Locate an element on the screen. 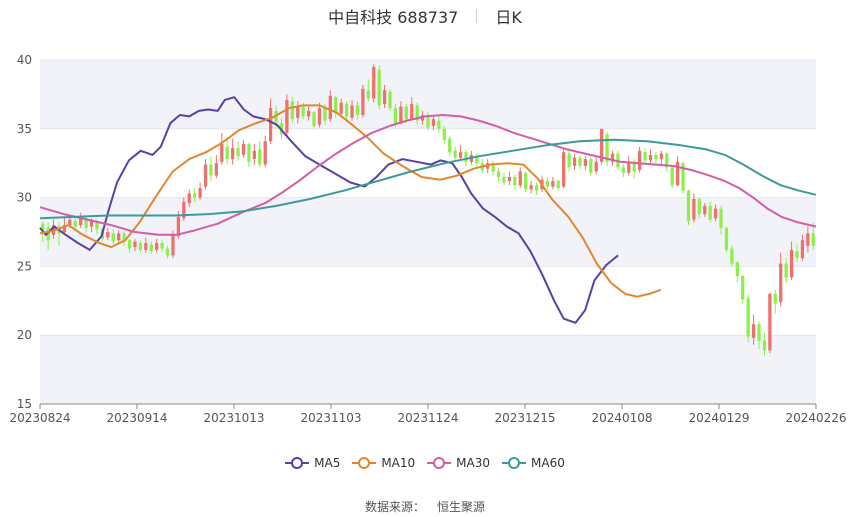 The image size is (850, 517). legend-item-ma60: MA60 is located at coordinates (533, 463).